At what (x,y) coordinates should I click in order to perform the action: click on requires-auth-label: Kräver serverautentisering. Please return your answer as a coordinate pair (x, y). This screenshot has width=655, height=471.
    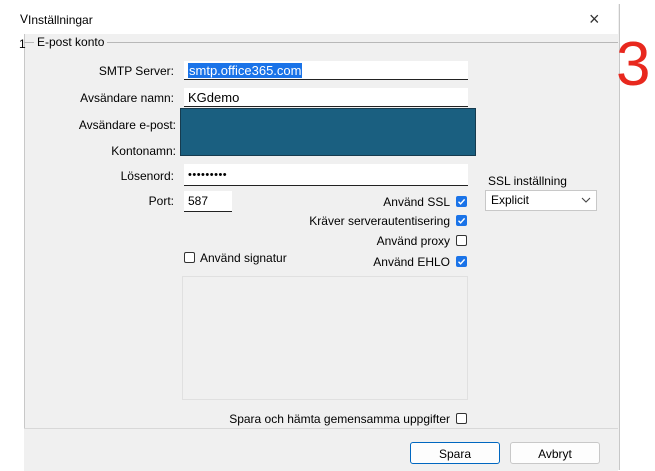
    Looking at the image, I should click on (379, 221).